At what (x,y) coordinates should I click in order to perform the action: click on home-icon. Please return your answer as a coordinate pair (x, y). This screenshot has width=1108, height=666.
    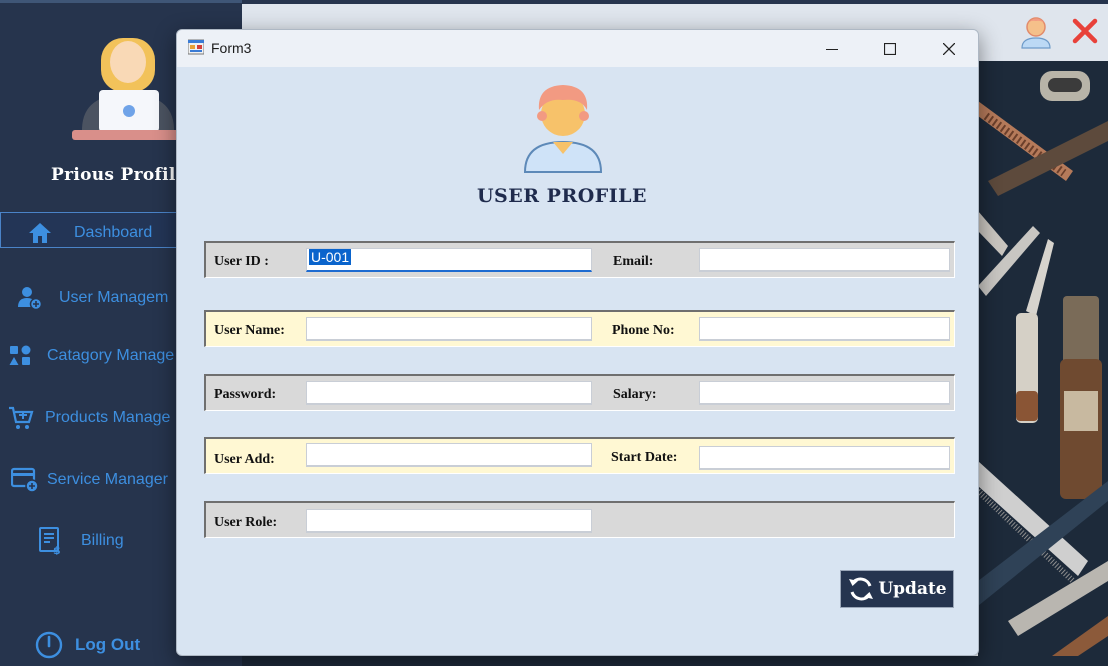
    Looking at the image, I should click on (40, 233).